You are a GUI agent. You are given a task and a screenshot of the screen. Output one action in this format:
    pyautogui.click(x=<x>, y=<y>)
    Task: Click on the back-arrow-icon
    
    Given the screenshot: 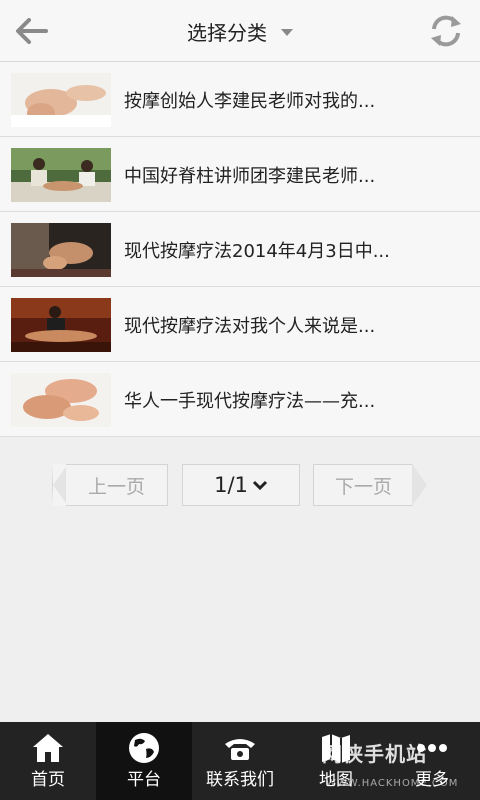 What is the action you would take?
    pyautogui.click(x=32, y=31)
    